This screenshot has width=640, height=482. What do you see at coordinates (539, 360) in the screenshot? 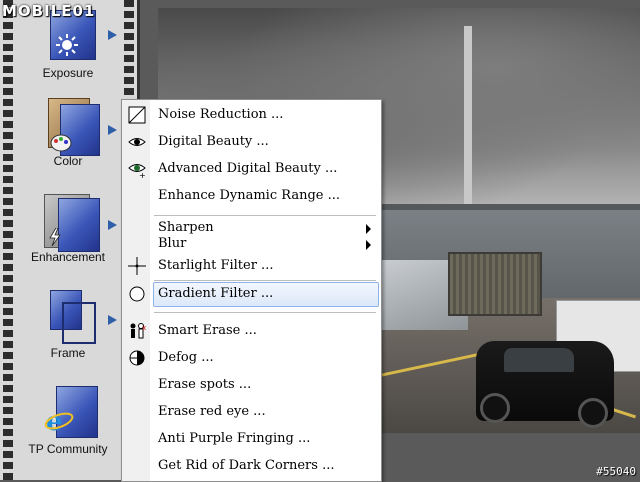
I see `photo-car-window` at bounding box center [539, 360].